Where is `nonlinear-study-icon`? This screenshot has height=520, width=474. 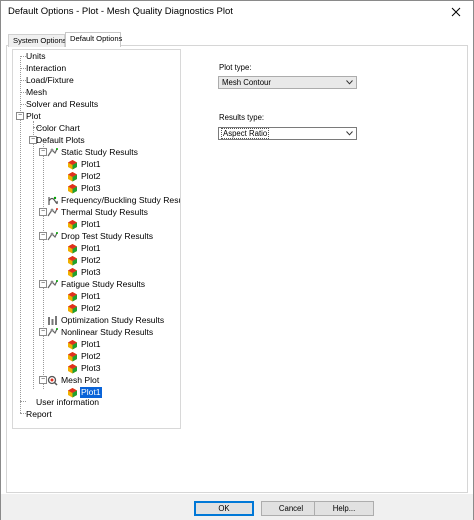 nonlinear-study-icon is located at coordinates (52, 331).